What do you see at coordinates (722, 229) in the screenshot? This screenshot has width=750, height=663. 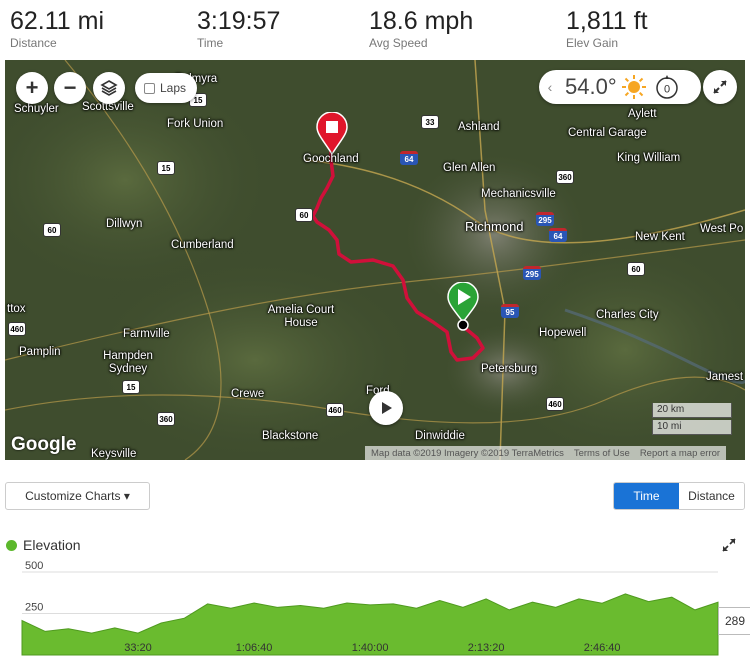 I see `place-label: West Po` at bounding box center [722, 229].